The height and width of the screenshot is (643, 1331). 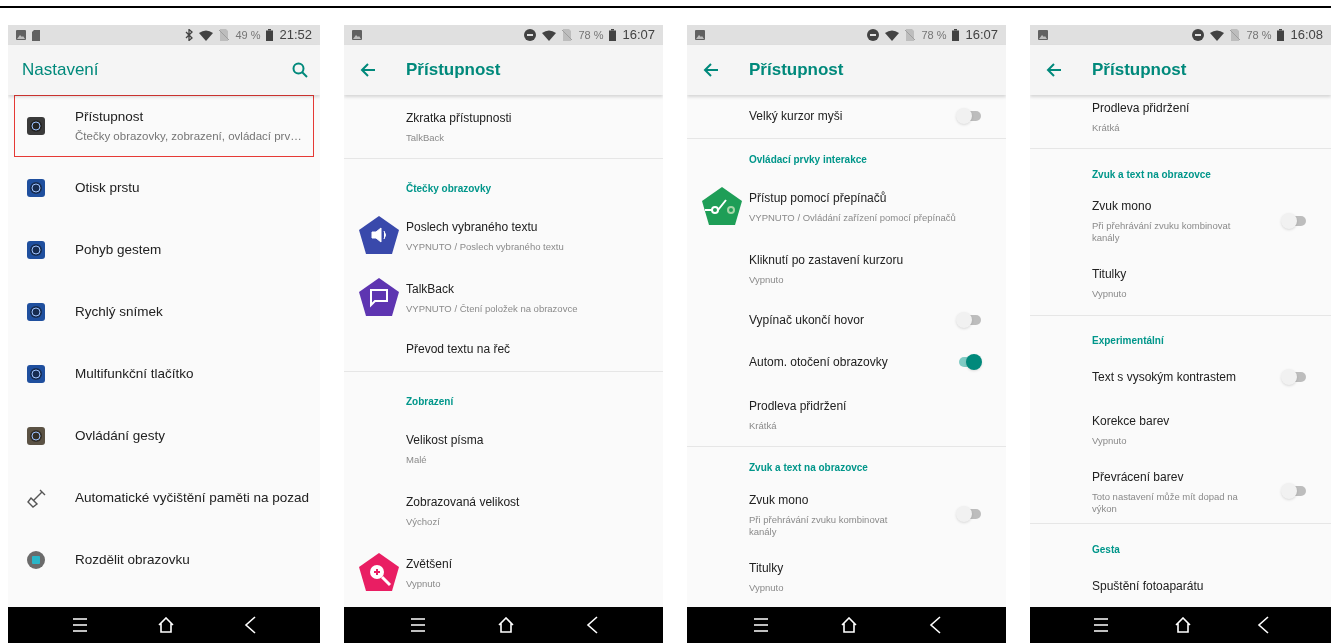 What do you see at coordinates (194, 498) in the screenshot?
I see `item-title: Automatické vyčištění paměti na pozad` at bounding box center [194, 498].